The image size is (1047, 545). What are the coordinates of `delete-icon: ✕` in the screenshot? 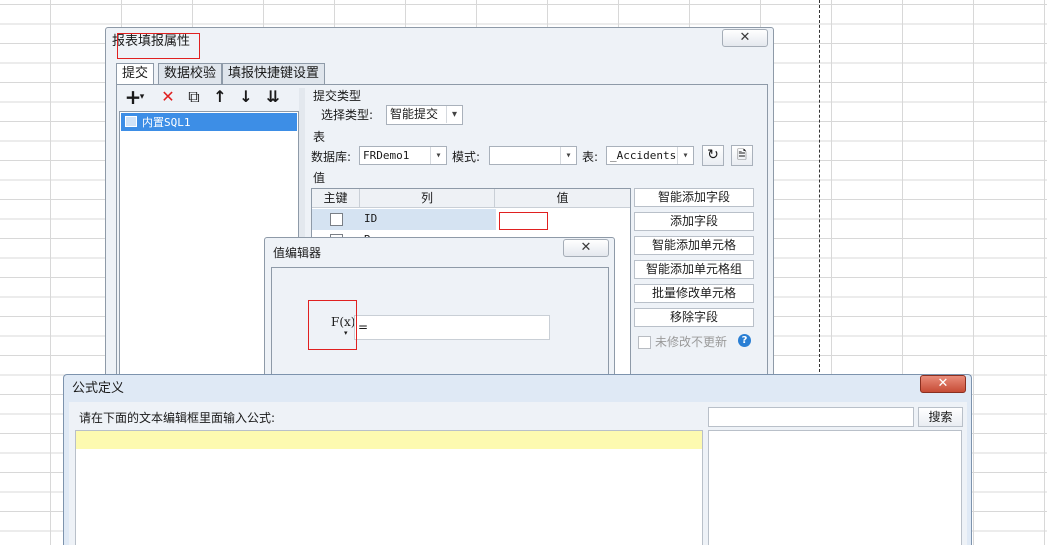 It's located at (168, 97).